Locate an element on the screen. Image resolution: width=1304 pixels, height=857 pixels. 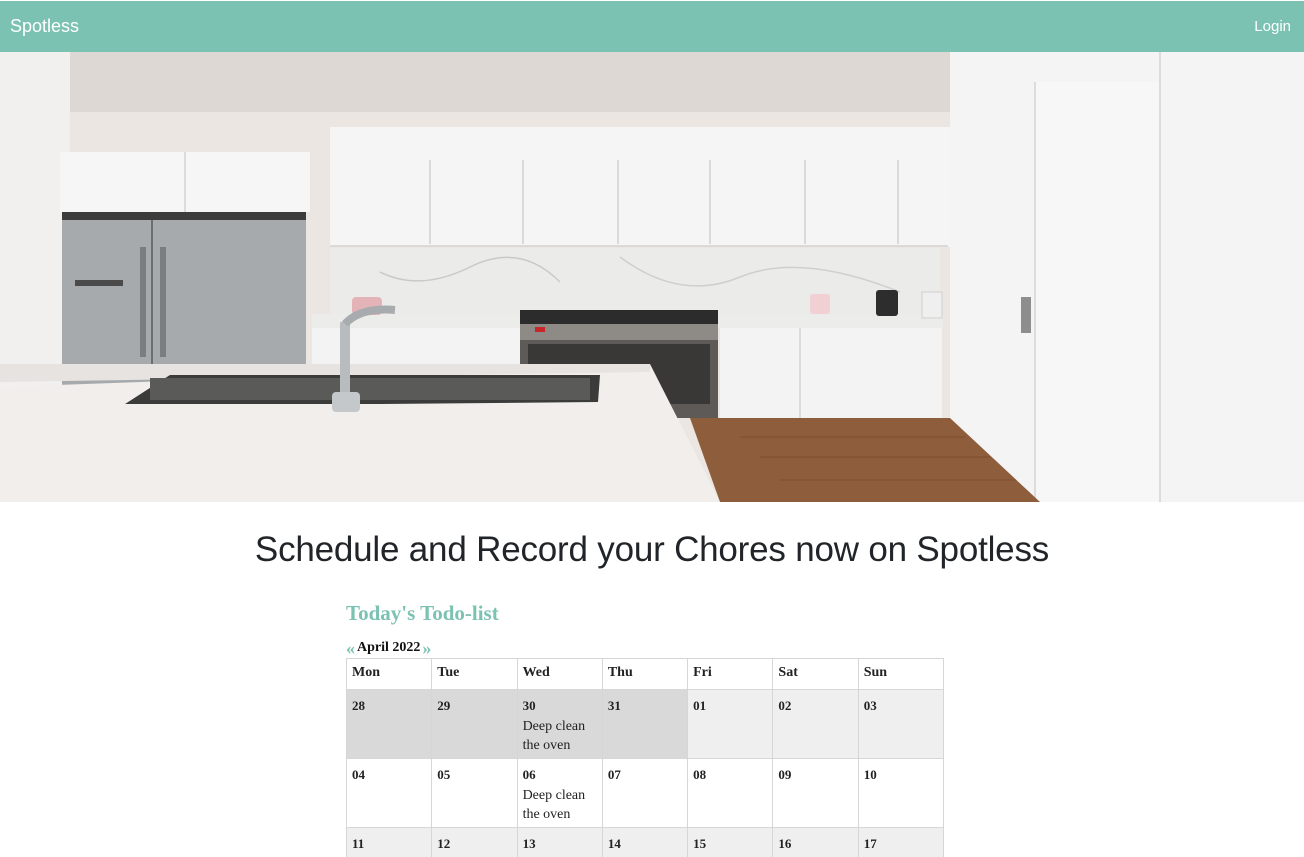
day-number: 11 is located at coordinates (358, 843).